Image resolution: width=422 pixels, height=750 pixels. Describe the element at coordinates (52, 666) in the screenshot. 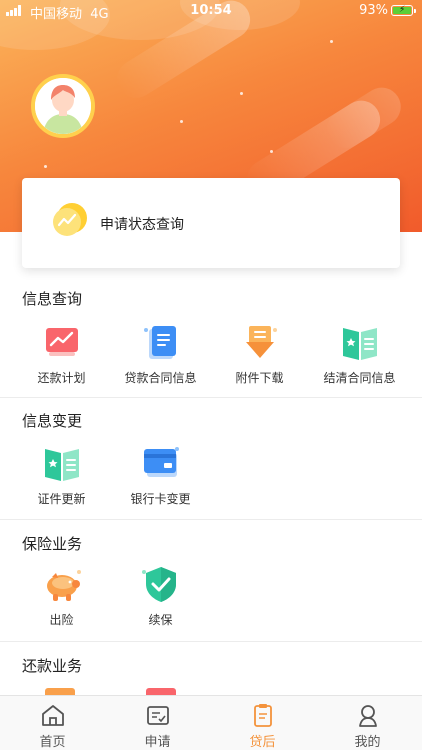

I see `repayment-business-title: 还款业务` at that location.